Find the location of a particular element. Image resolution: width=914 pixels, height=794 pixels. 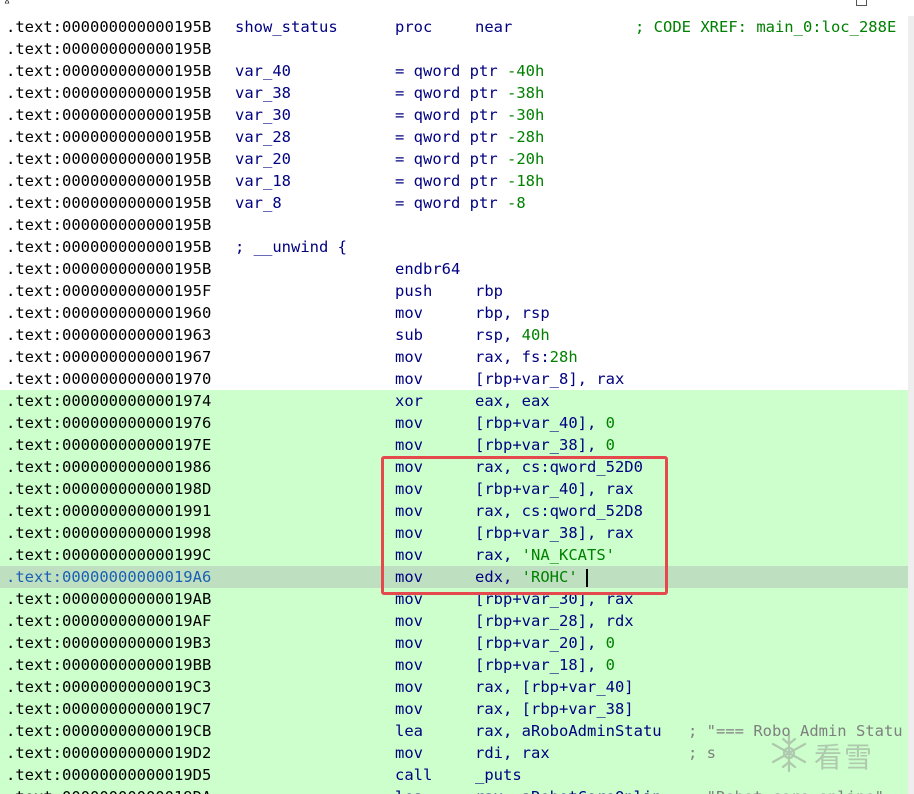

xref-comment: ; CODE XREF: main_0:loc_288E is located at coordinates (765, 27).